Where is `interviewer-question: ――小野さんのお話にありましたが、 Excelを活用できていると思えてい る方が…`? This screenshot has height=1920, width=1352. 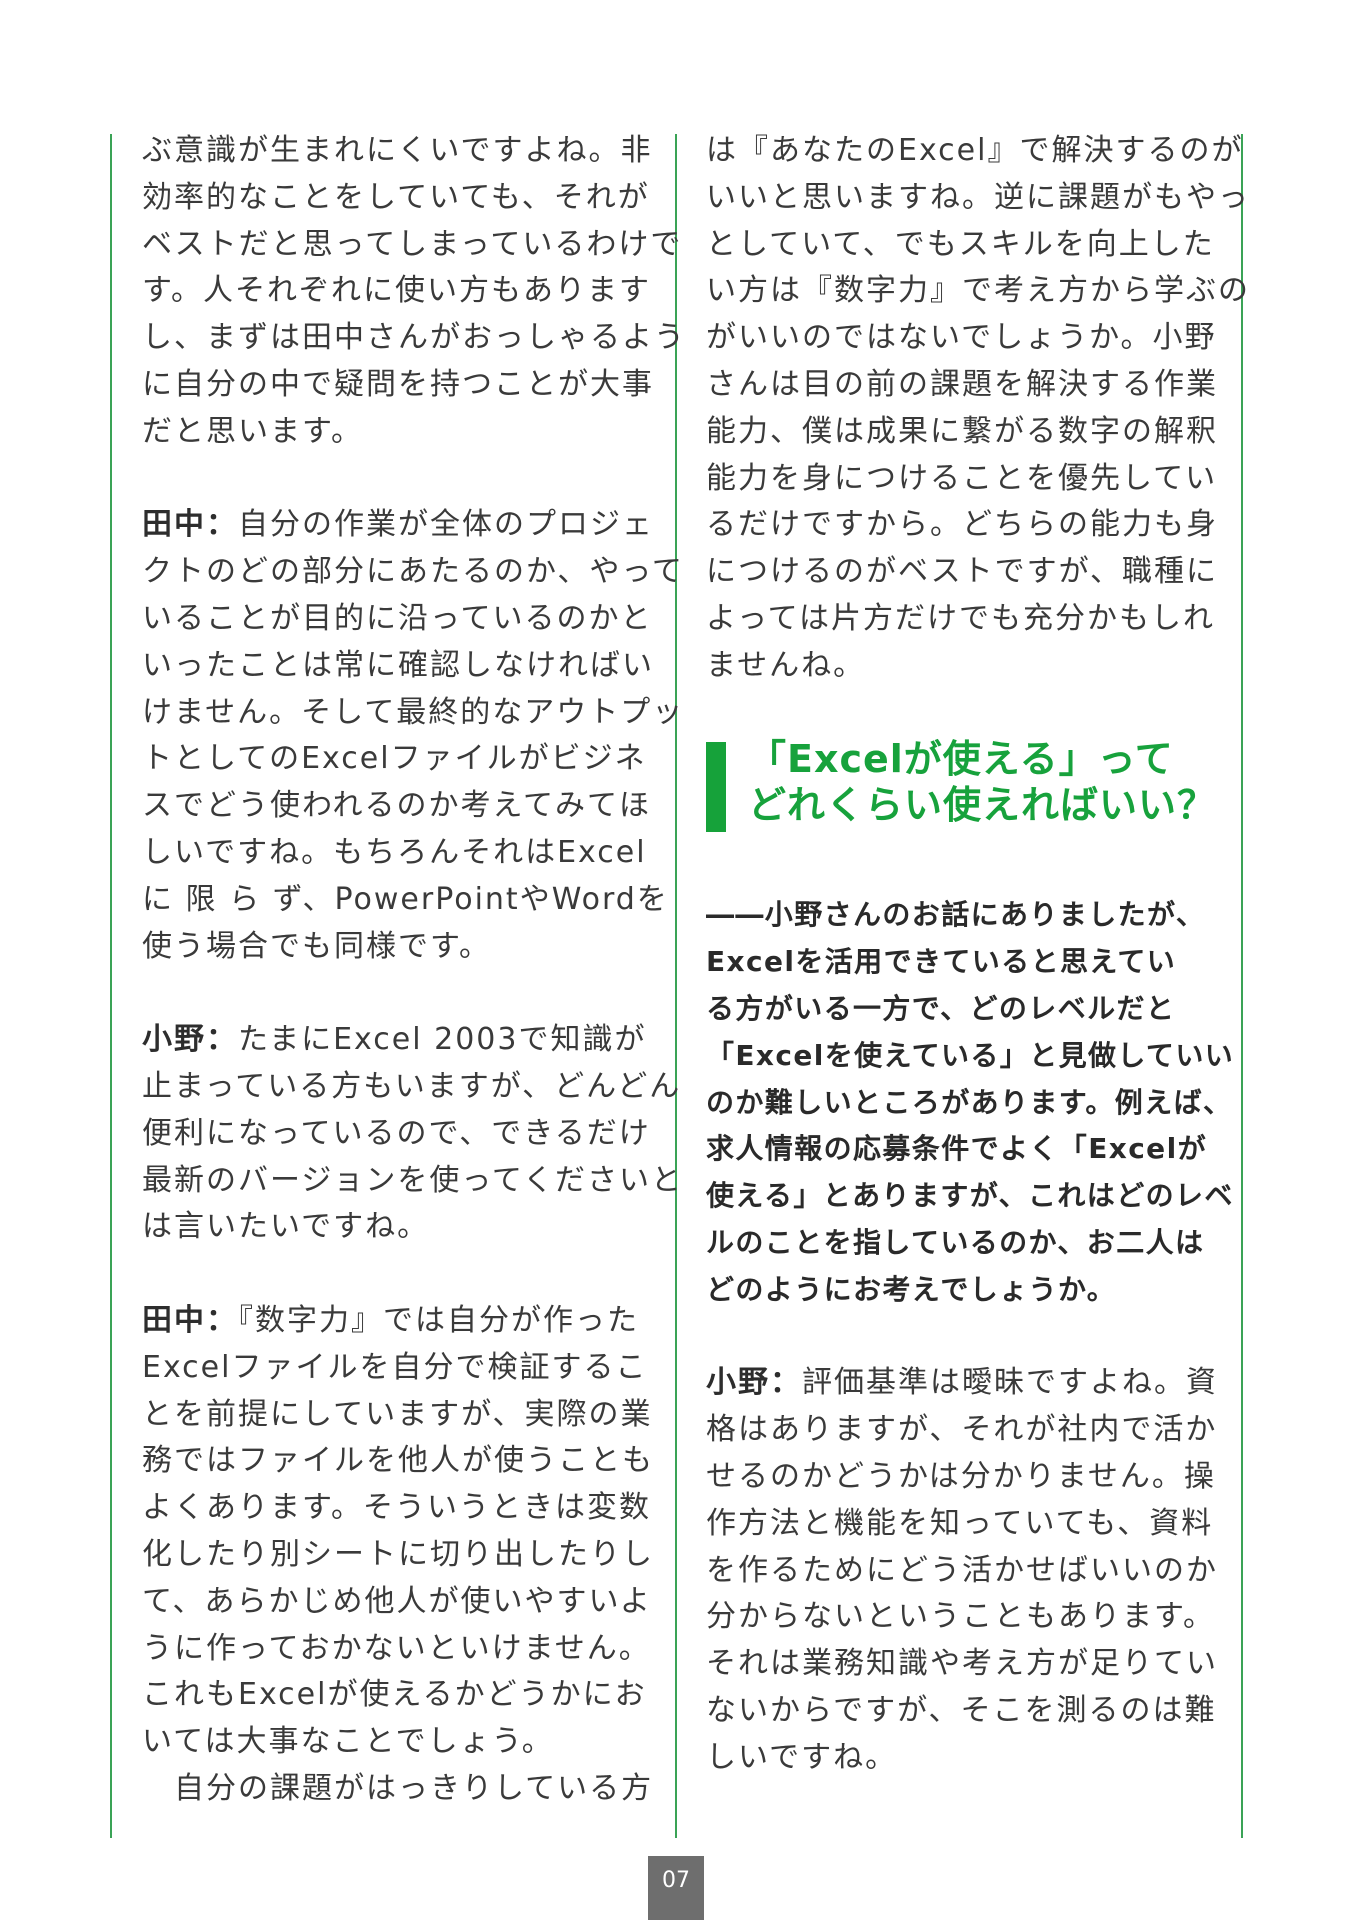
interviewer-question: ――小野さんのお話にありましたが、 Excelを活用できていると思えてい る方が… is located at coordinates (970, 1102).